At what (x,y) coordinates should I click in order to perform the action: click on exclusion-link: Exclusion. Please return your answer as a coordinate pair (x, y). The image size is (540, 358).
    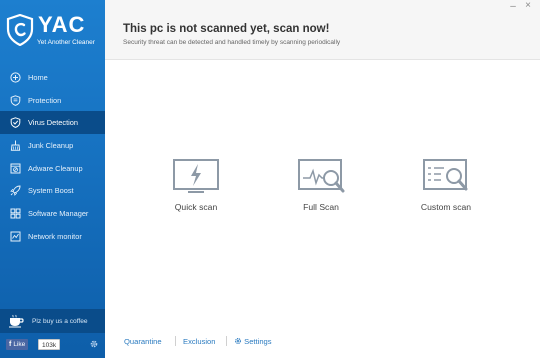
    Looking at the image, I should click on (199, 341).